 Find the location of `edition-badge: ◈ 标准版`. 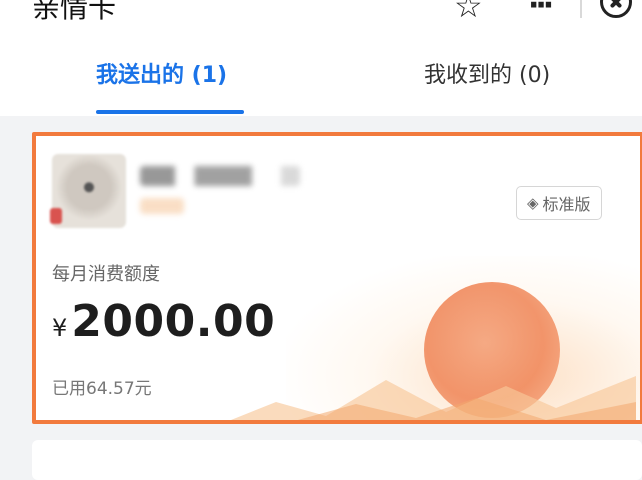

edition-badge: ◈ 标准版 is located at coordinates (559, 203).